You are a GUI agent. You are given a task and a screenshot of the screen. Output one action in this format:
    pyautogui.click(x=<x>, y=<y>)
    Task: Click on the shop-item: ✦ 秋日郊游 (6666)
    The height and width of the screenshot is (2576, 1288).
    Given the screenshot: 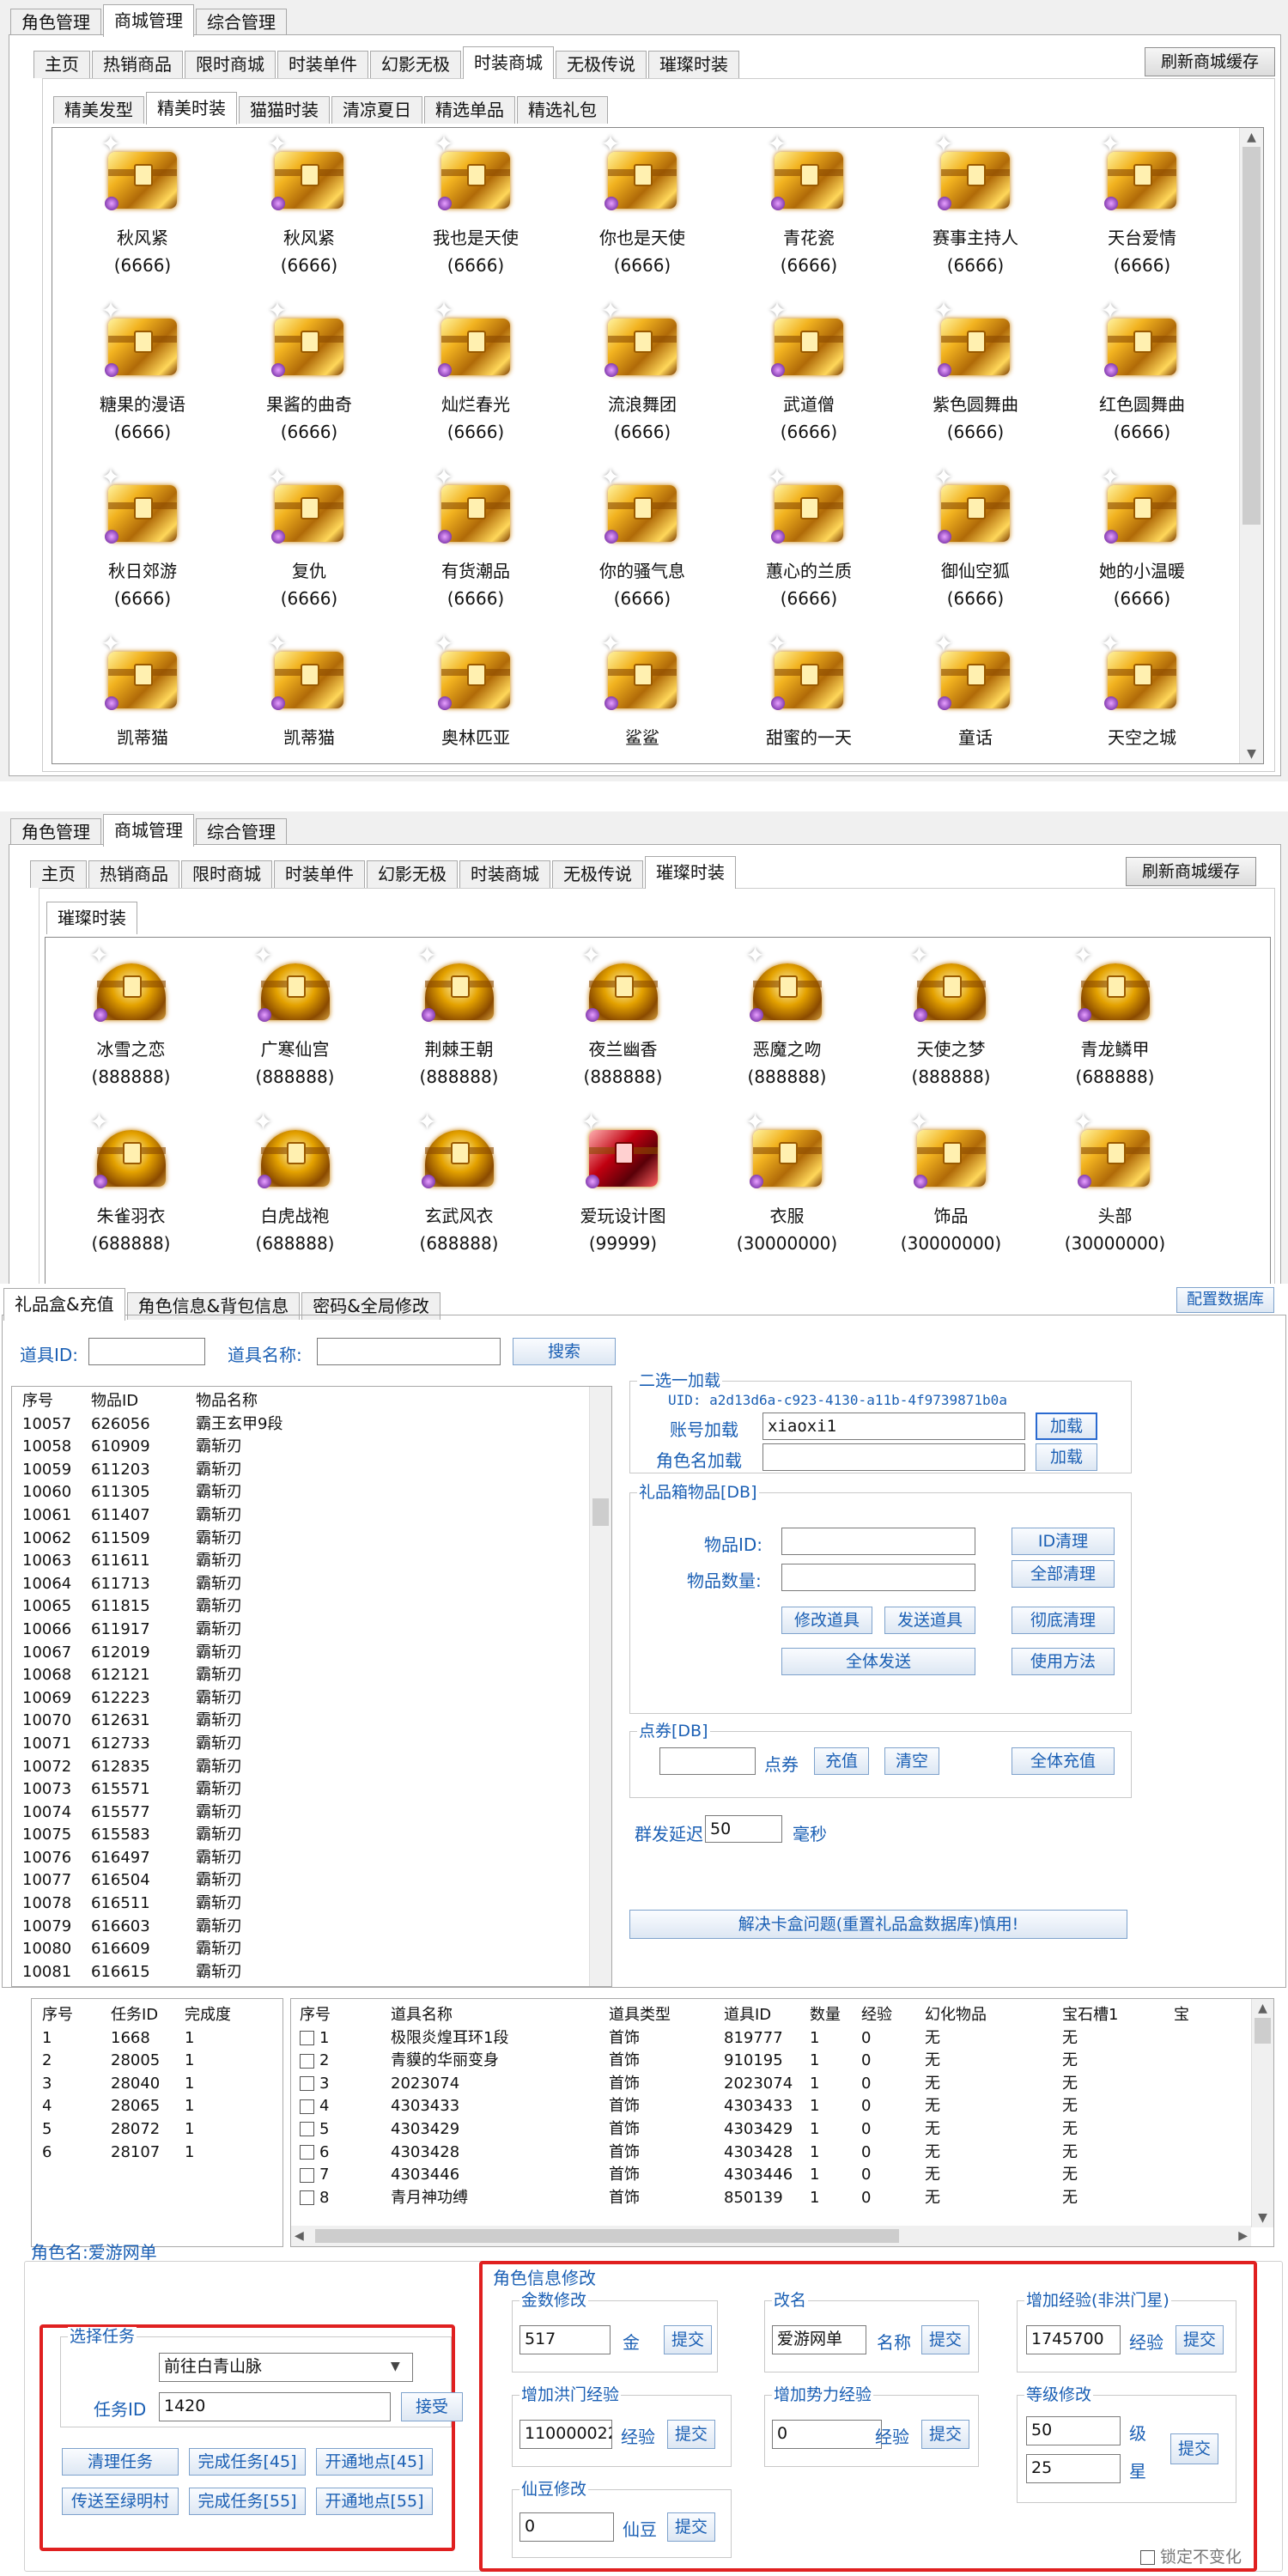 What is the action you would take?
    pyautogui.click(x=143, y=548)
    